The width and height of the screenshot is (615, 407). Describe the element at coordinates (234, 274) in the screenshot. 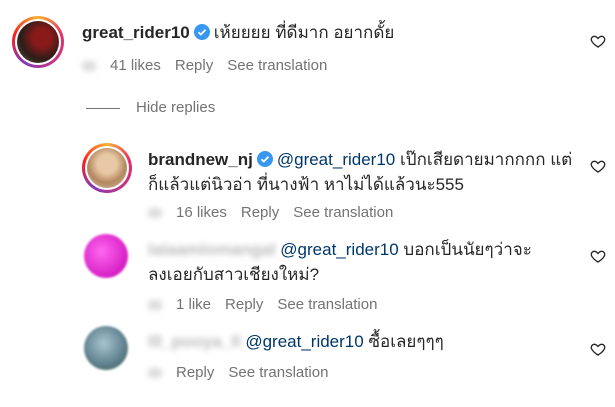

I see `reply-text-continued: ลงเอยกับสาวเชียงใหม่?` at that location.